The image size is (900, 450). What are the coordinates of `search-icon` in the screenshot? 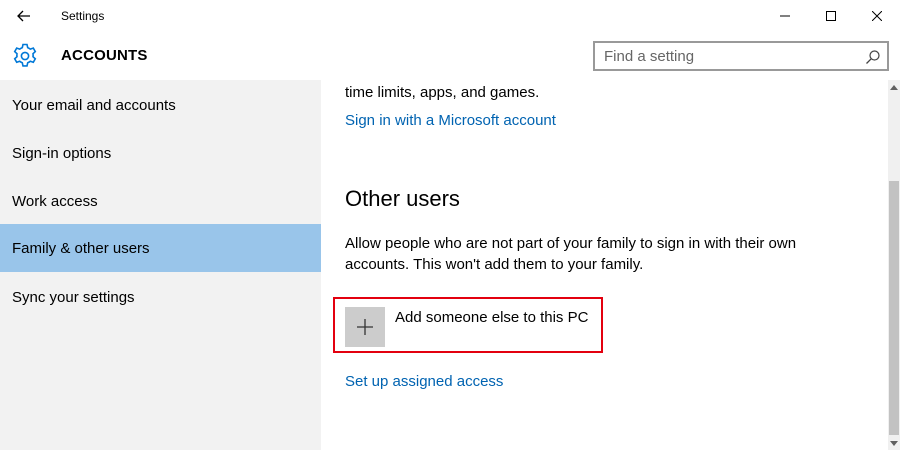 It's located at (873, 57).